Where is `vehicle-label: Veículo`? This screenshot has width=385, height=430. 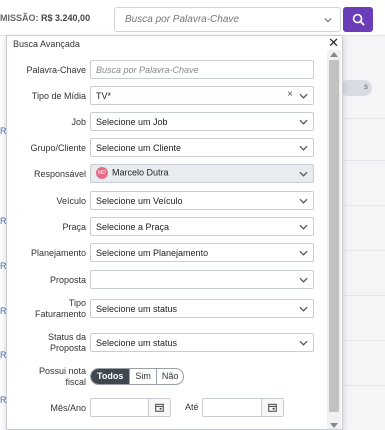
vehicle-label: Veículo is located at coordinates (71, 201).